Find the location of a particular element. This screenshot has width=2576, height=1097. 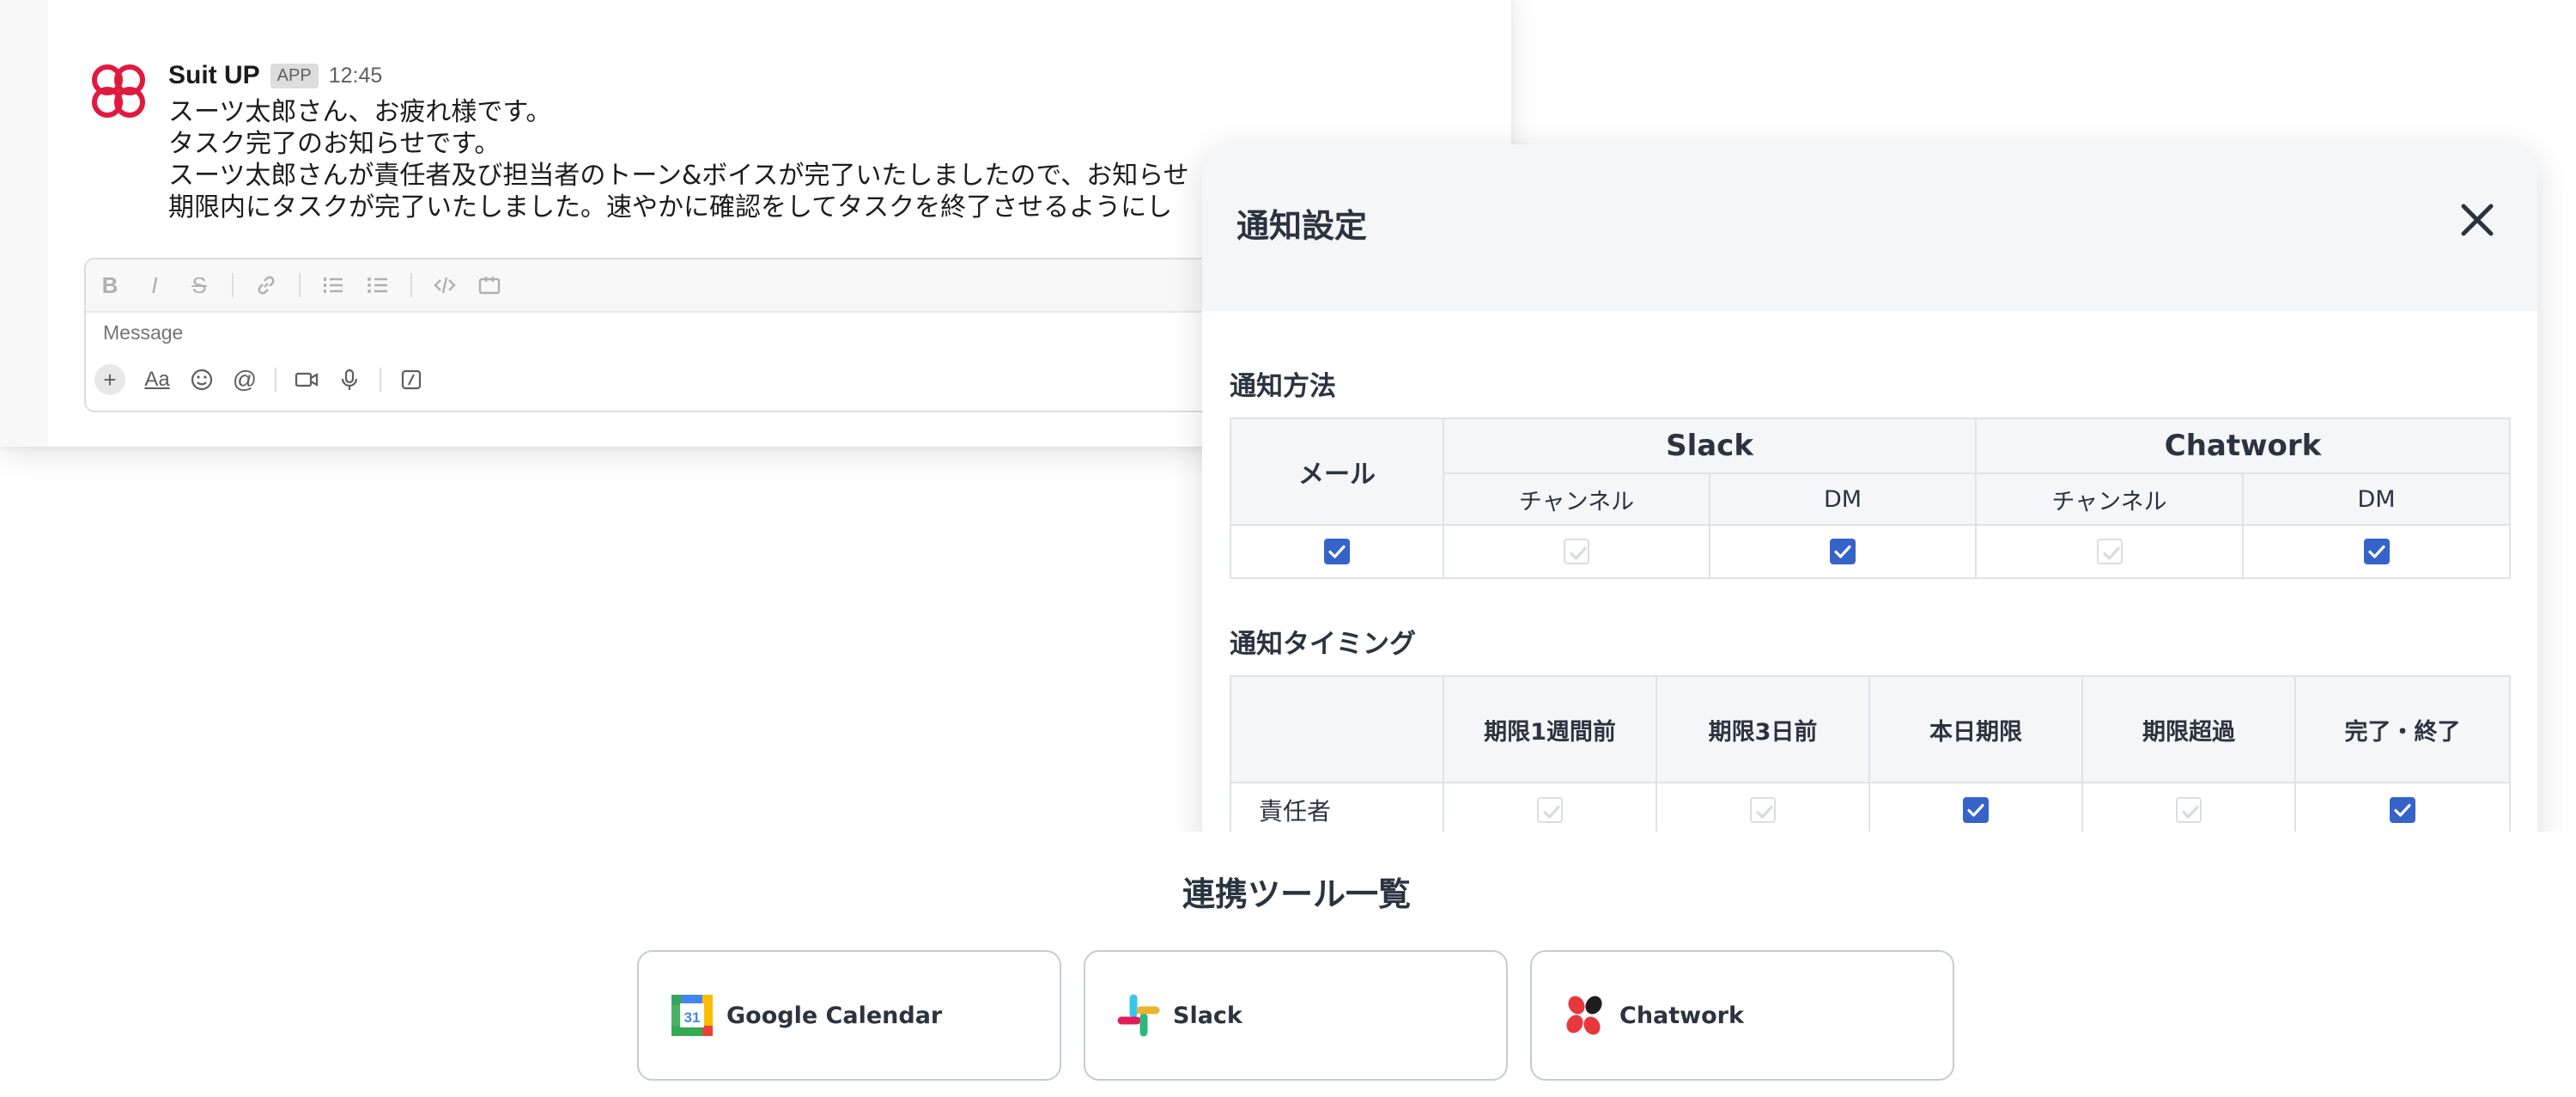

message-line: 期限内にタスクが完了いたしました。速やかに確認をしてタスクを終了させるようにし is located at coordinates (671, 207).